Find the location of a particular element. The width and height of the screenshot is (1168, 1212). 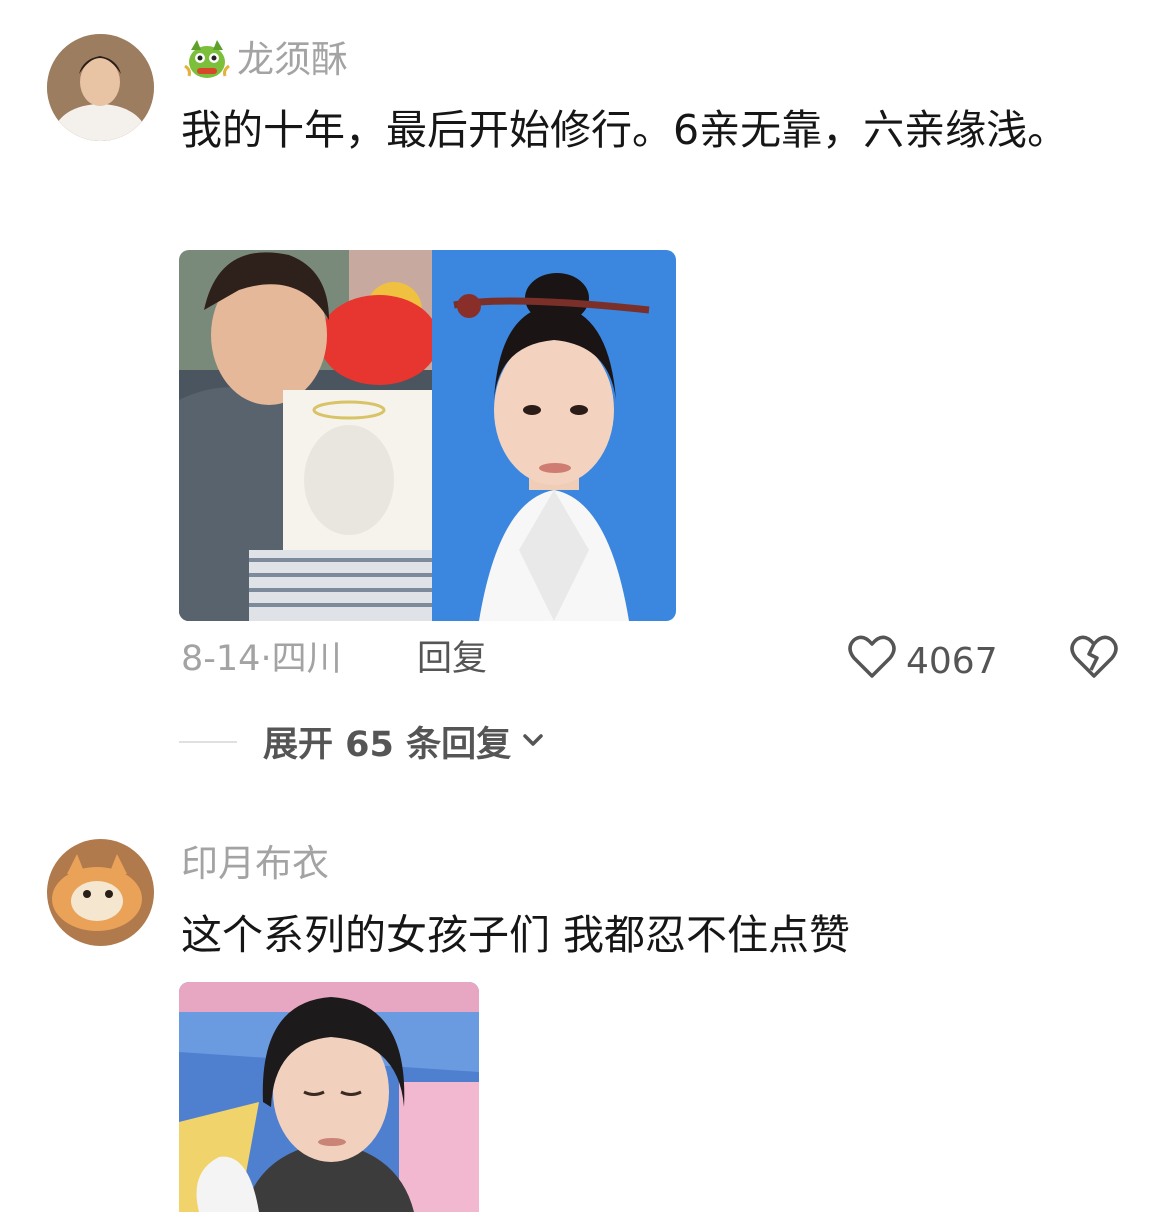

avatar is located at coordinates (100, 892).